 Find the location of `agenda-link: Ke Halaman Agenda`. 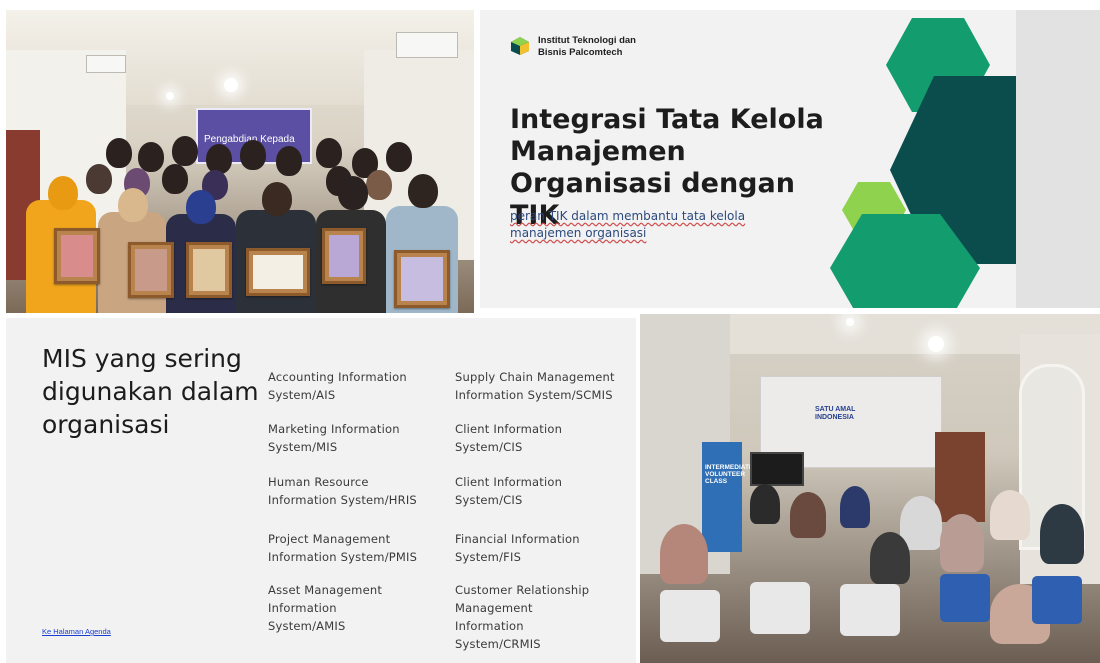

agenda-link: Ke Halaman Agenda is located at coordinates (76, 631).